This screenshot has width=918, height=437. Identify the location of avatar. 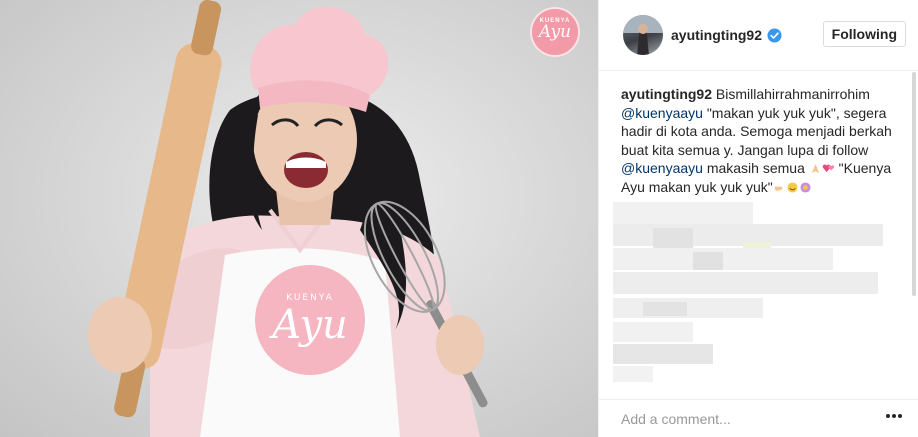
(643, 35).